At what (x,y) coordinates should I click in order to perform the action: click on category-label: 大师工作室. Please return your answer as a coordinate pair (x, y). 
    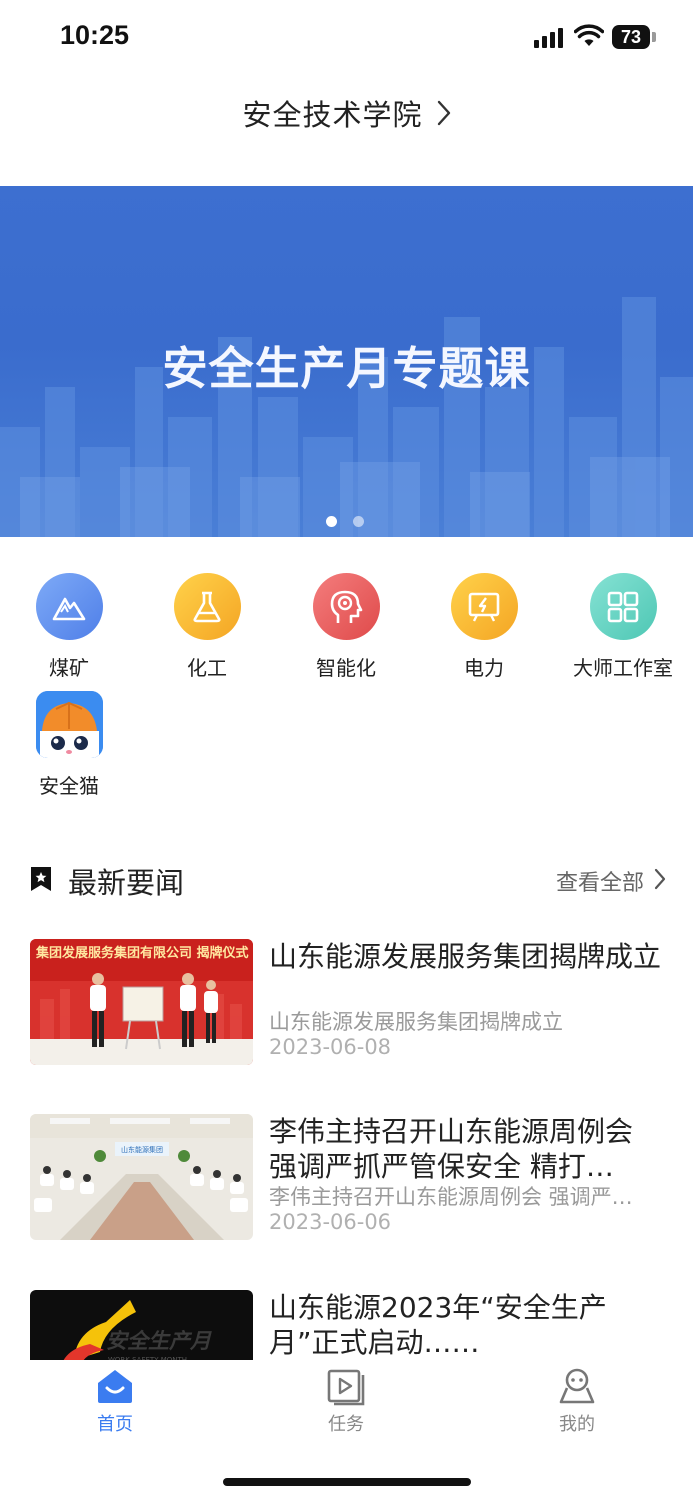
    Looking at the image, I should click on (623, 668).